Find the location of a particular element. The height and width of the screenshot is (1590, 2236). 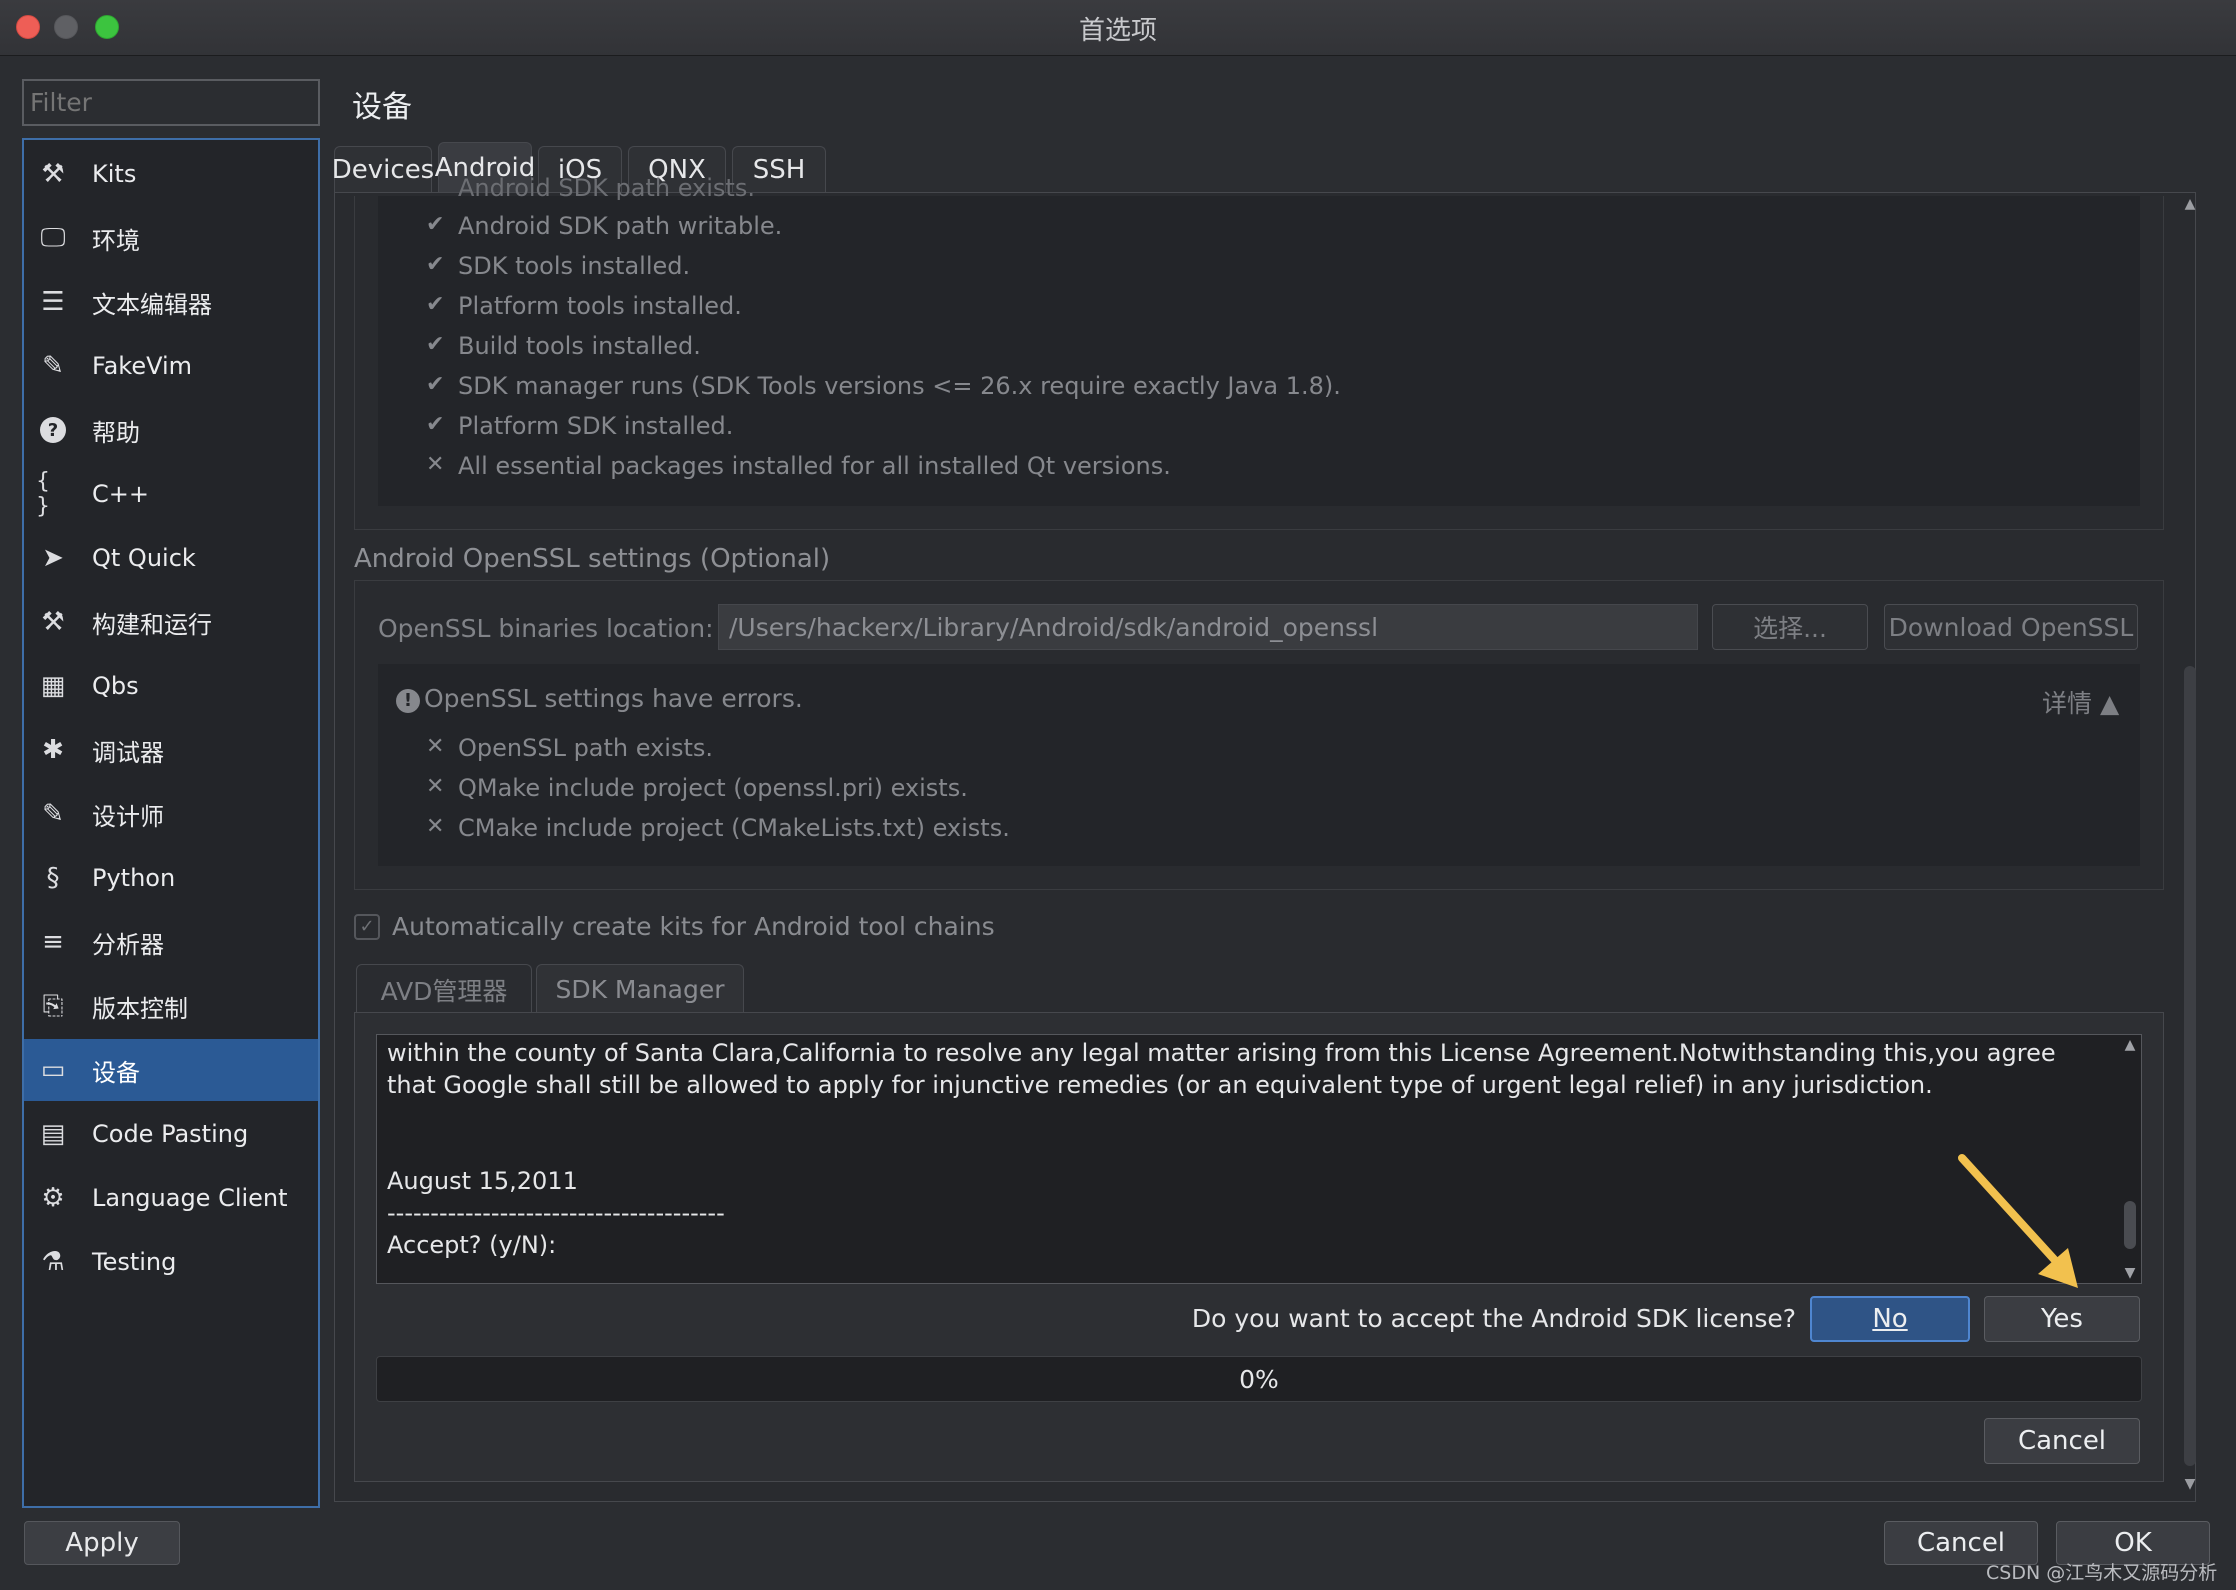

license-scrollbar: ▲ ▼ is located at coordinates (2130, 1159).